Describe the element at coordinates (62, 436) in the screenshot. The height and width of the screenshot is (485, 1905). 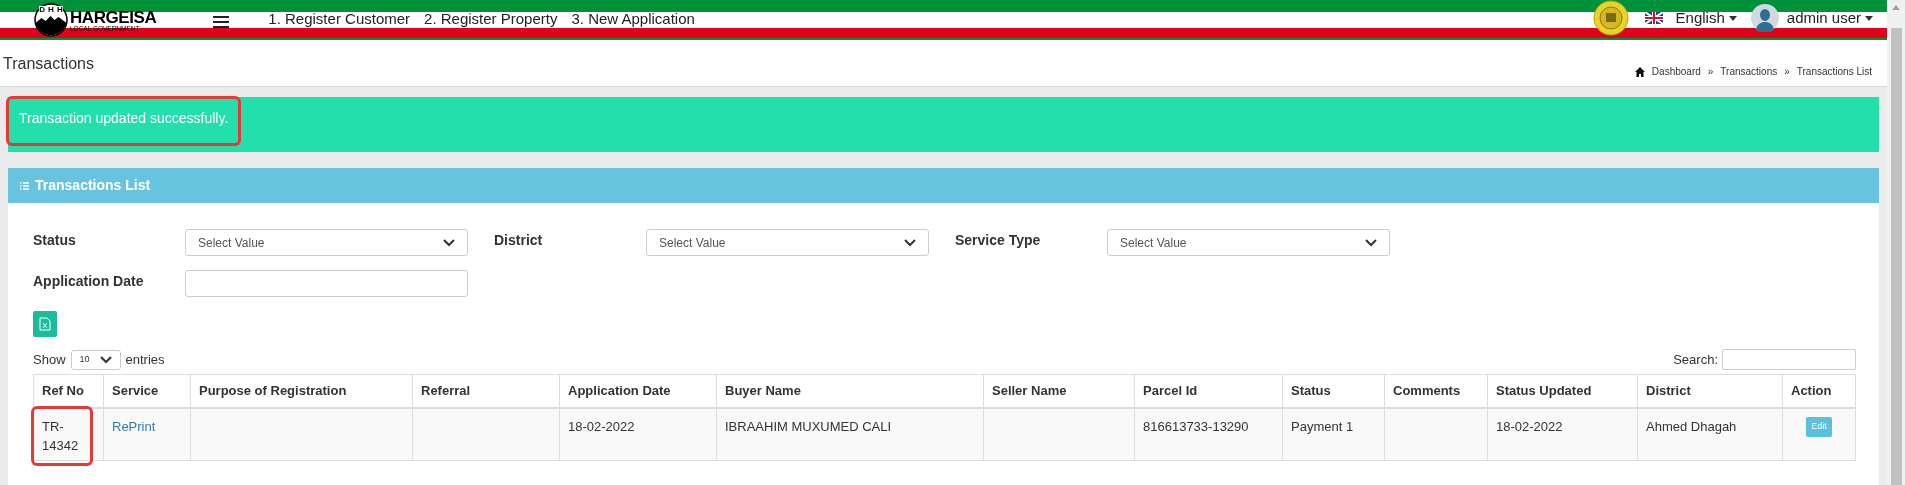
I see `table-cell: TR-14342` at that location.